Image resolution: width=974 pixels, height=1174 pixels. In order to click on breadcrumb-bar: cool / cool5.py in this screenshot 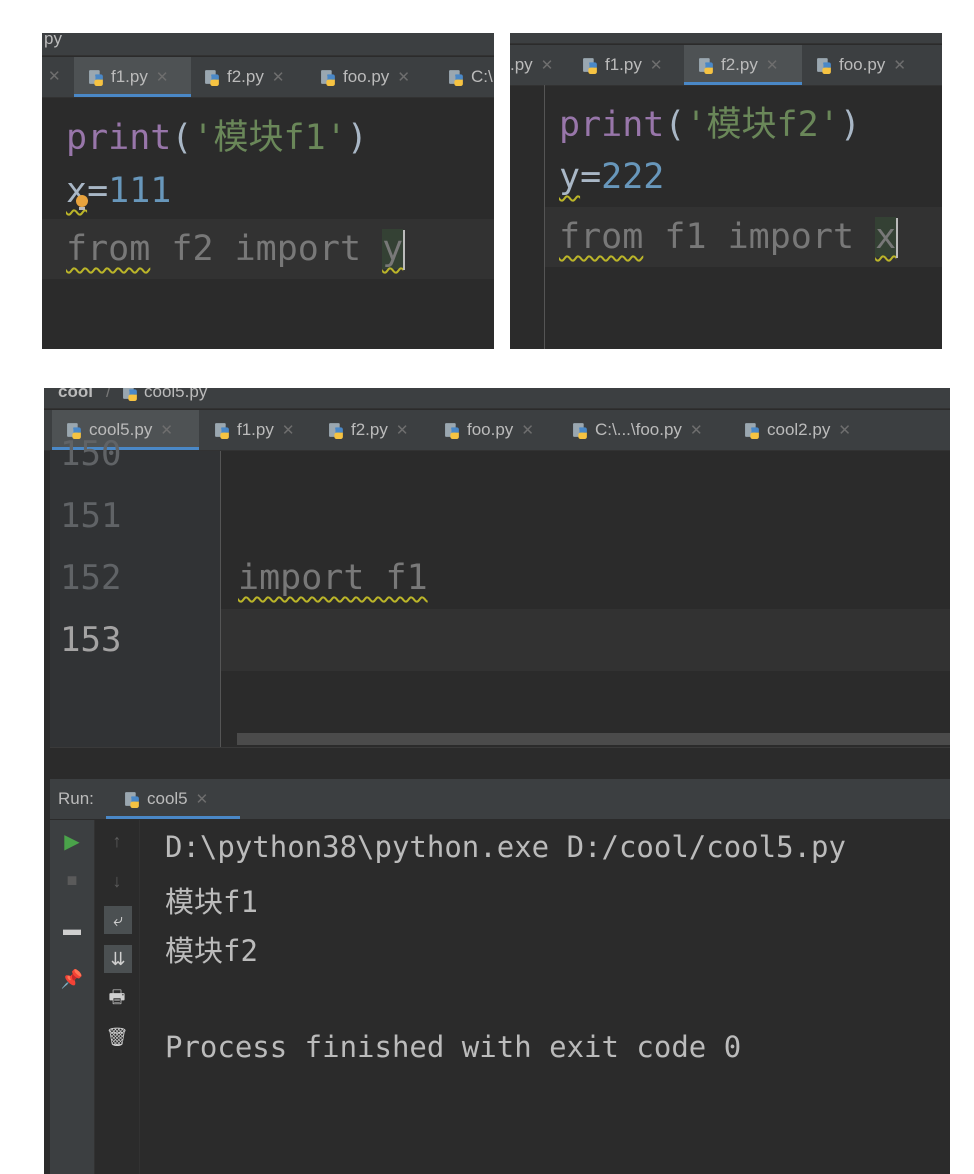, I will do `click(497, 398)`.